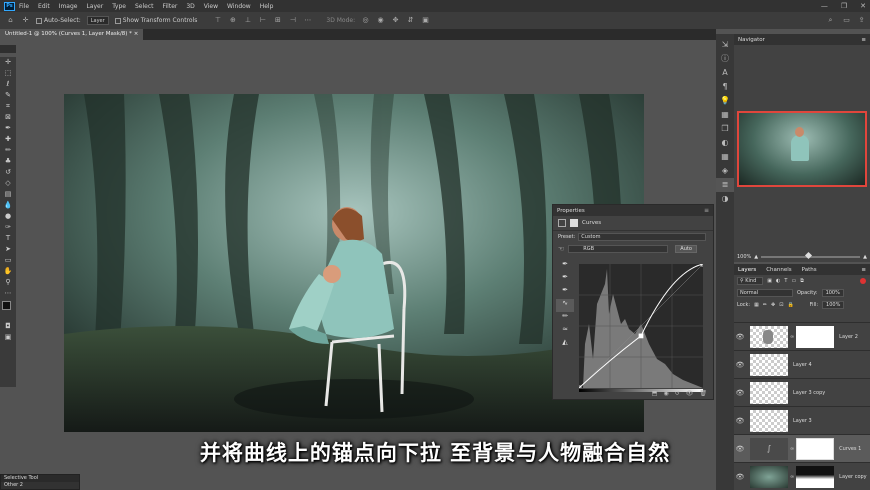 Image resolution: width=870 pixels, height=490 pixels. I want to click on edit-points-icon: ∿, so click(565, 305).